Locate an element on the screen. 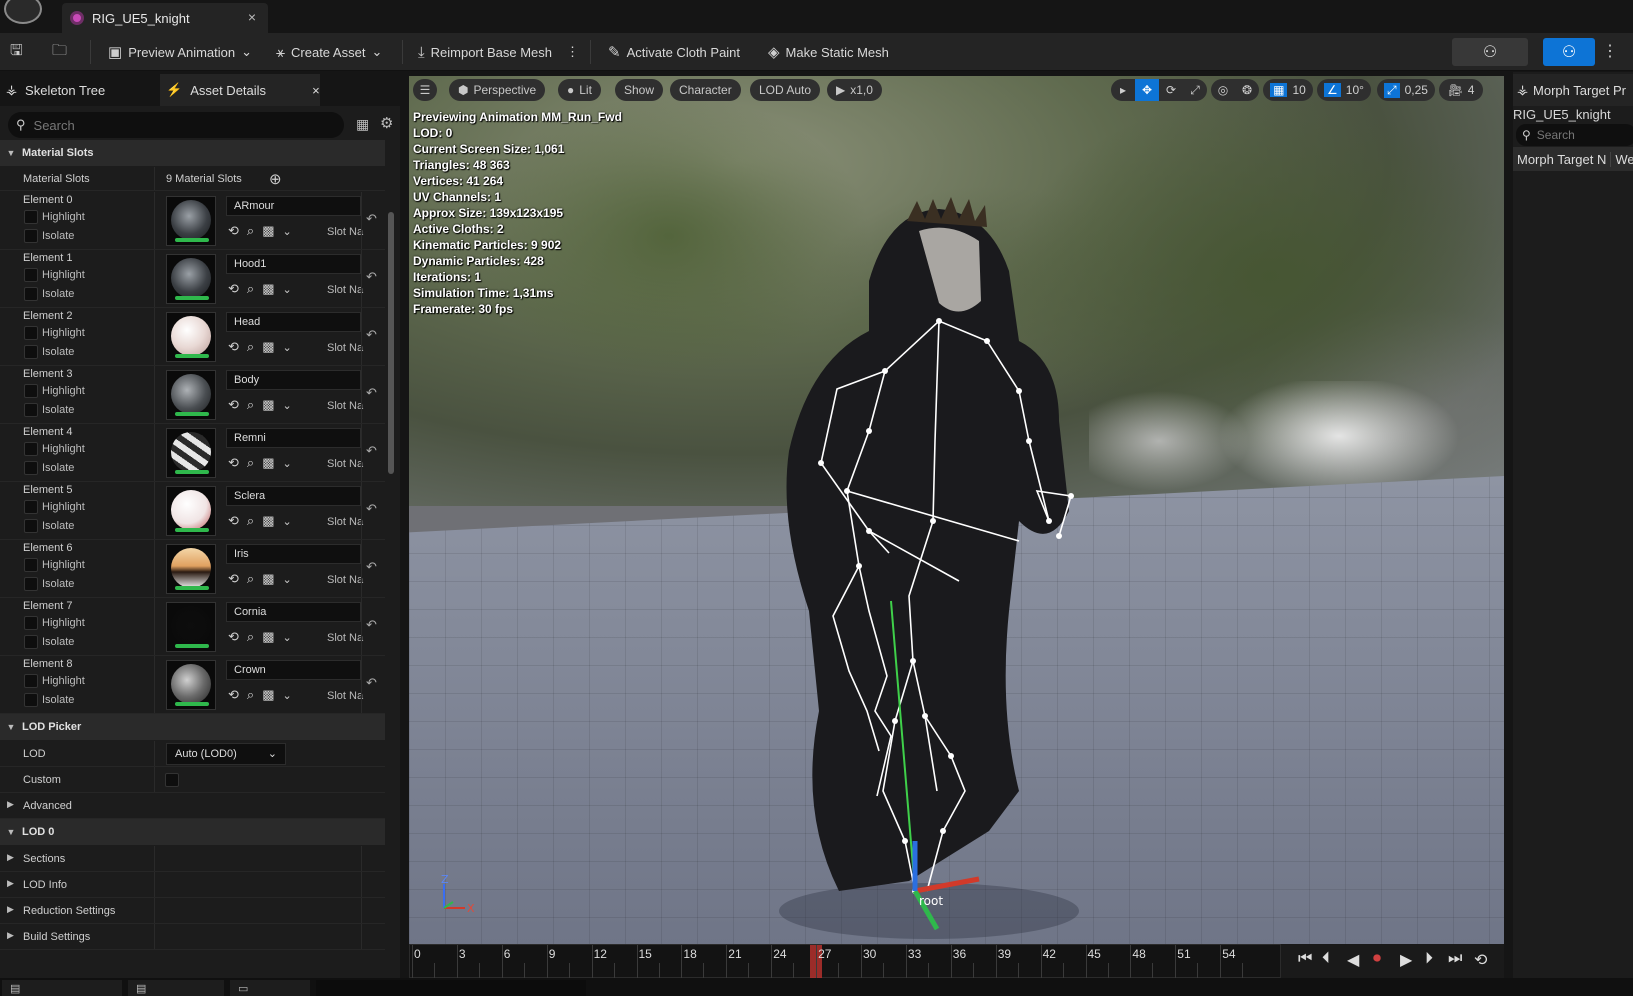 The image size is (1633, 996). custom-checkbox is located at coordinates (172, 780).